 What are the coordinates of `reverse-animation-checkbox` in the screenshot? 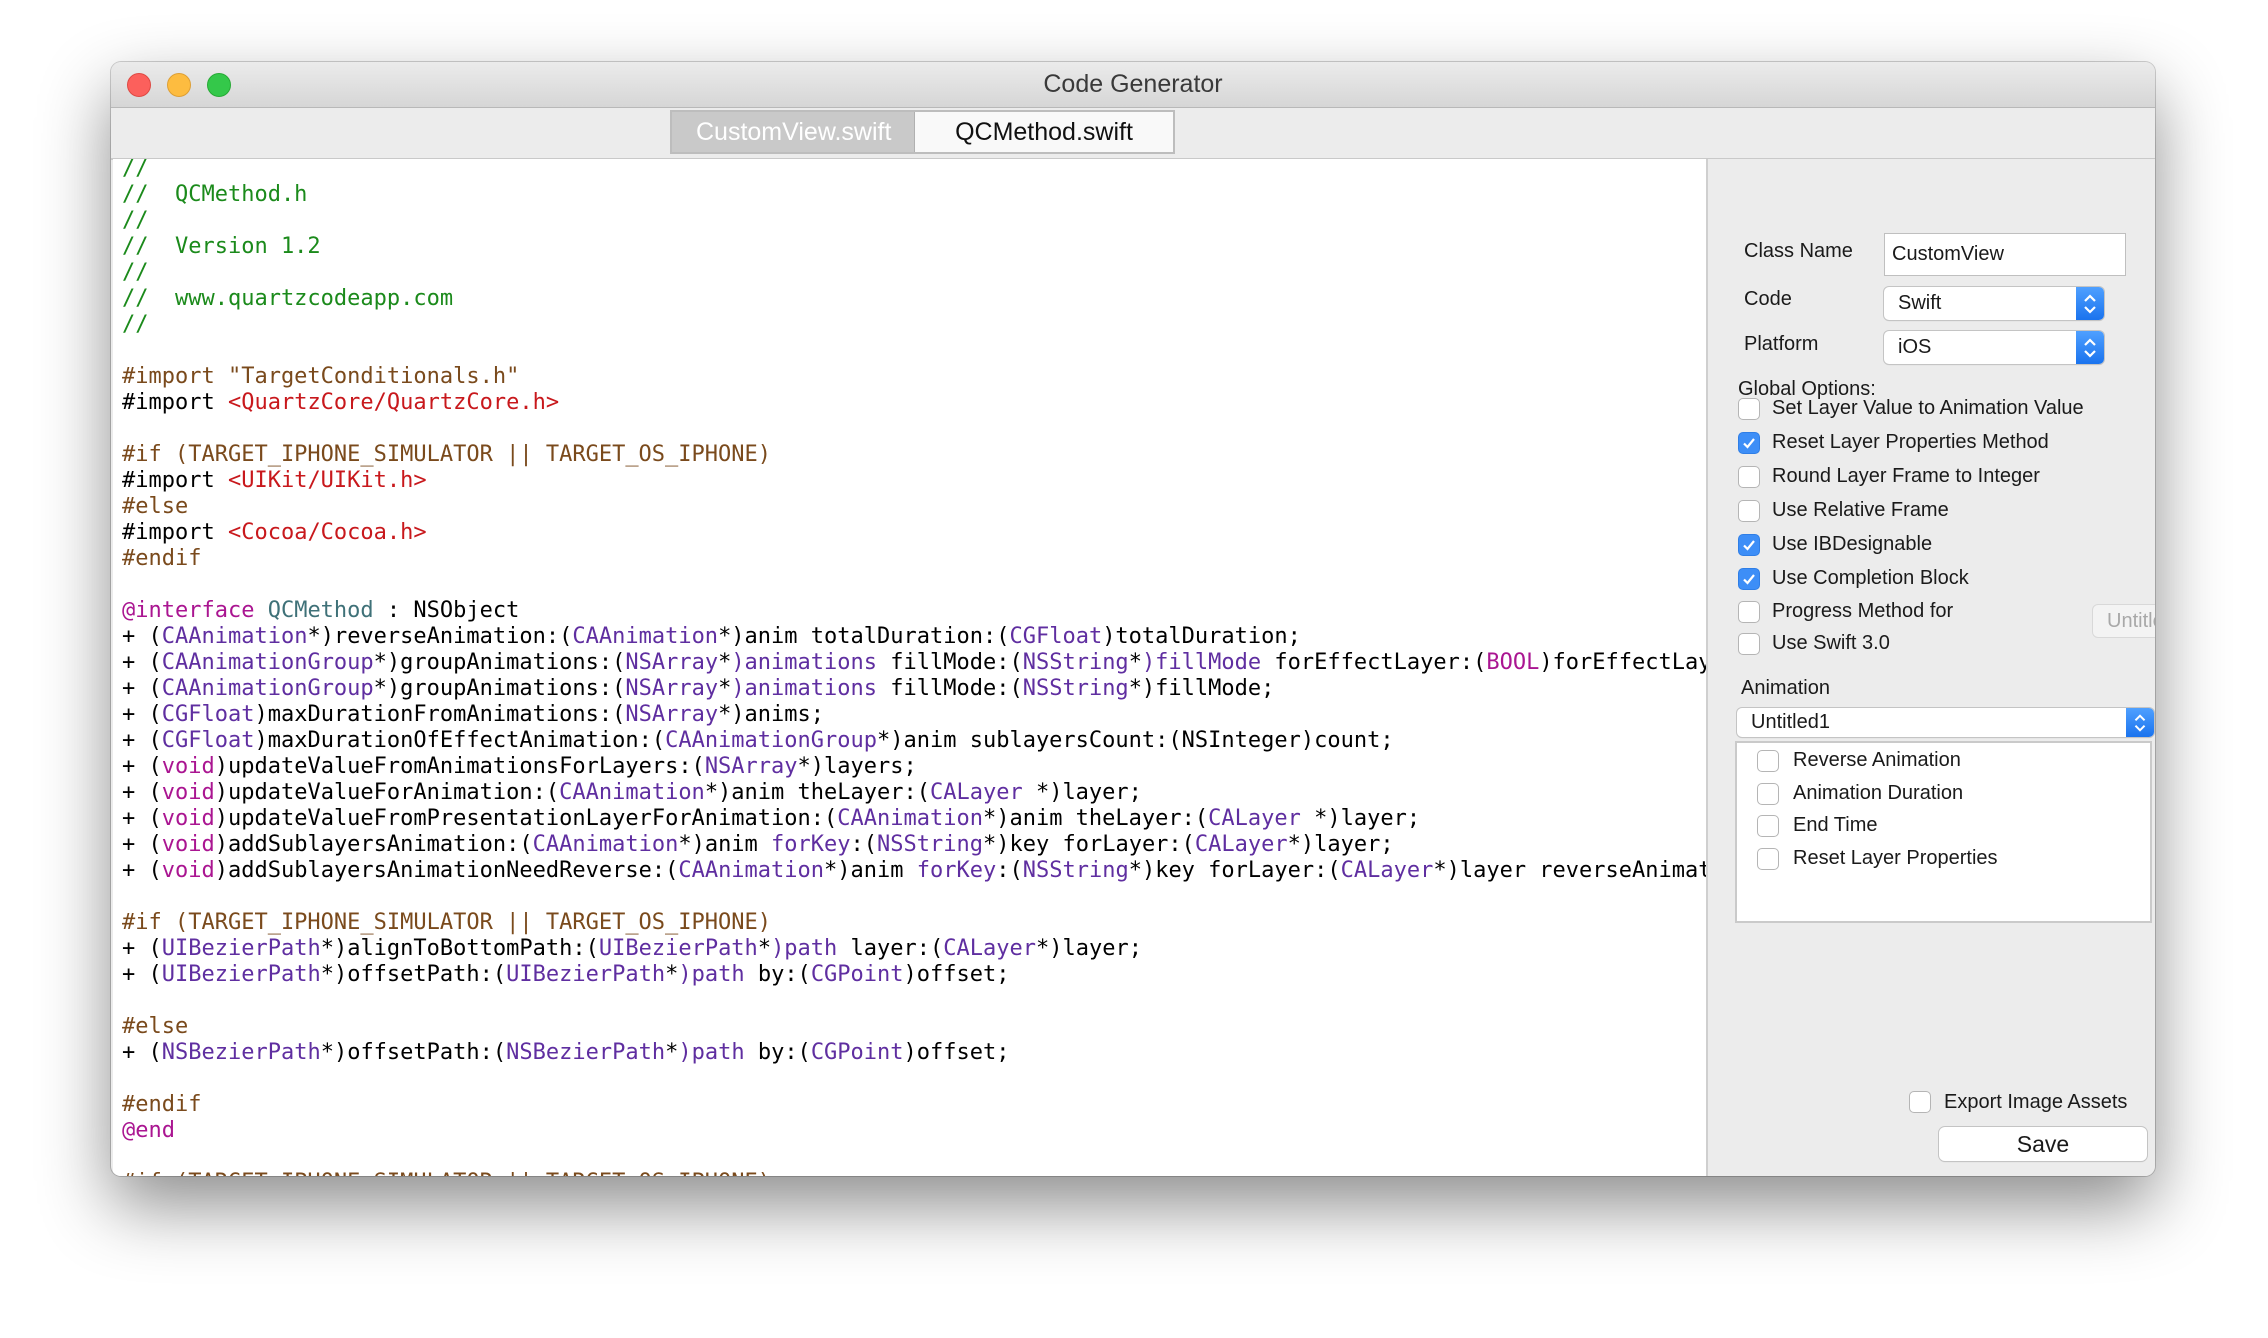 It's located at (1768, 761).